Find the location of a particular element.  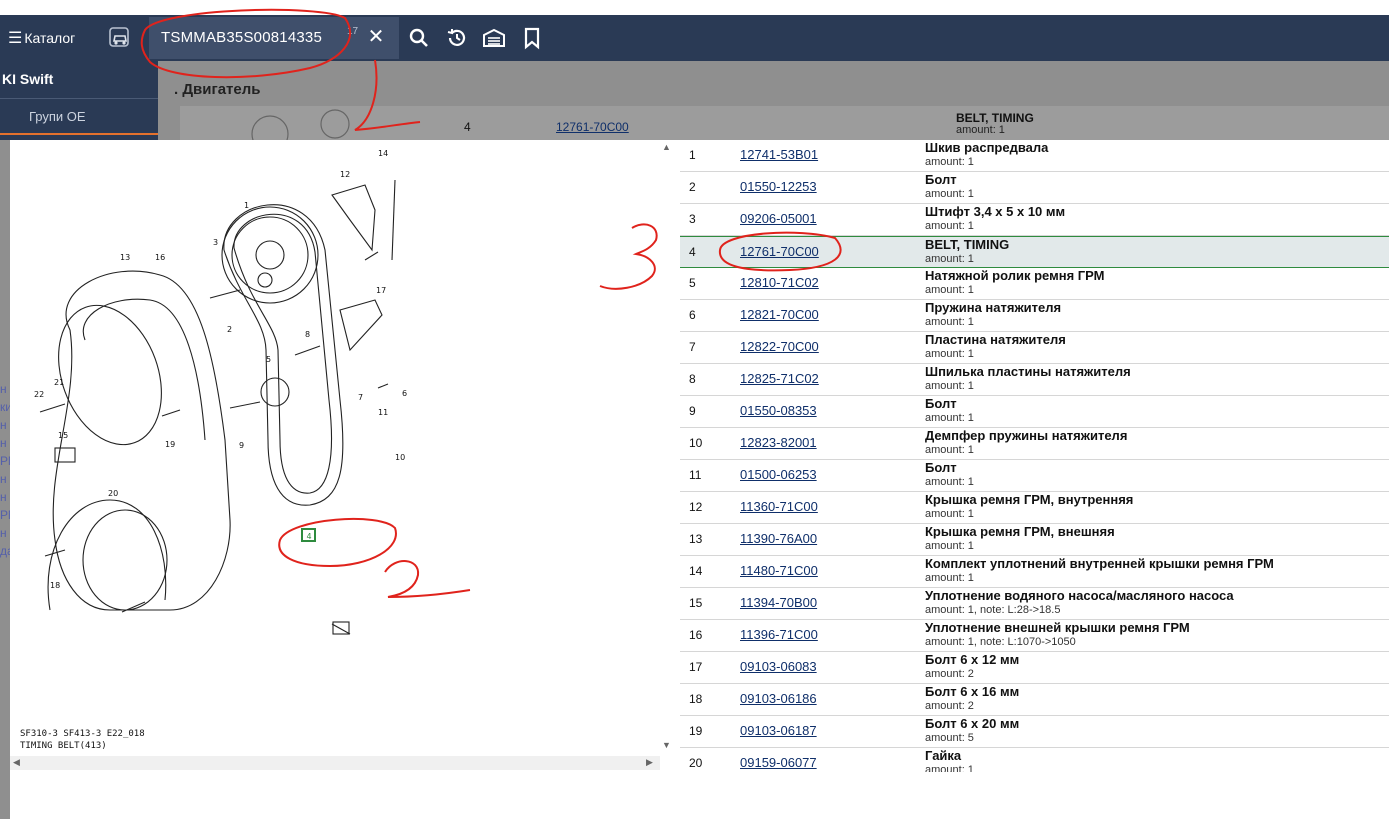

vin-search-field: TSMMAB35S00814335 17 ✕ is located at coordinates (274, 38).